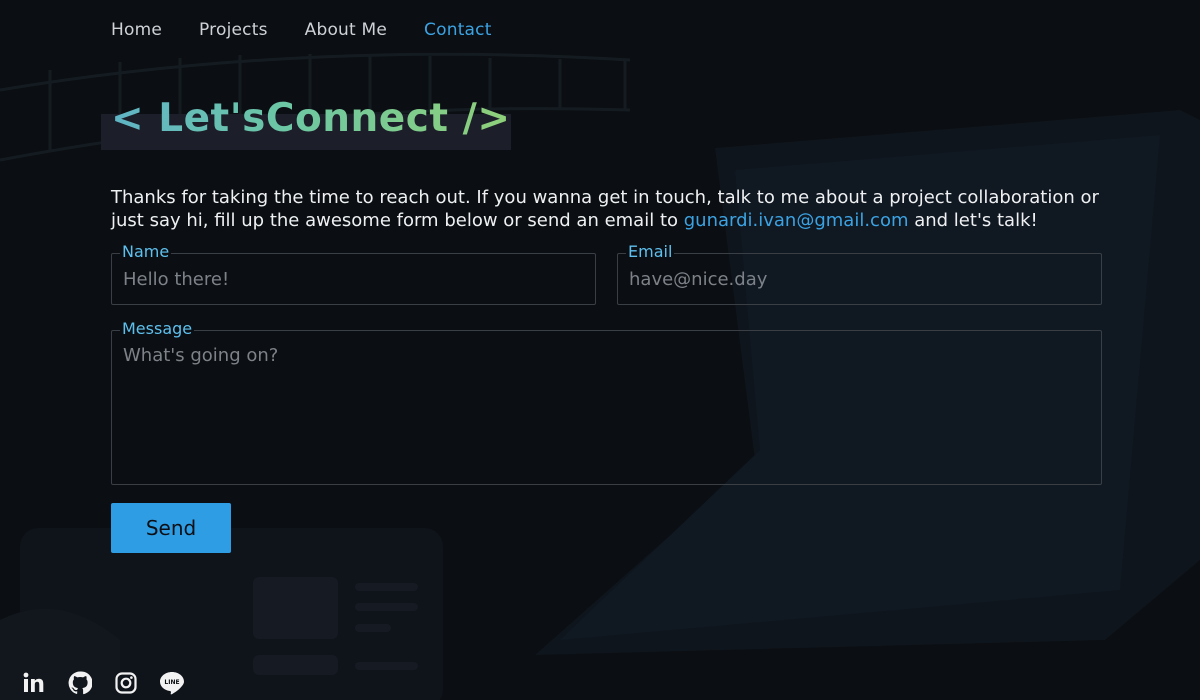 This screenshot has height=700, width=1200. I want to click on heading-block: < Let'sConnect />, so click(306, 123).